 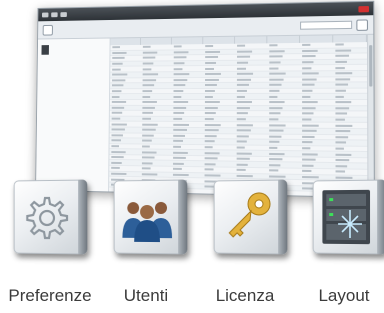 I want to click on layout-tile, so click(x=348, y=217).